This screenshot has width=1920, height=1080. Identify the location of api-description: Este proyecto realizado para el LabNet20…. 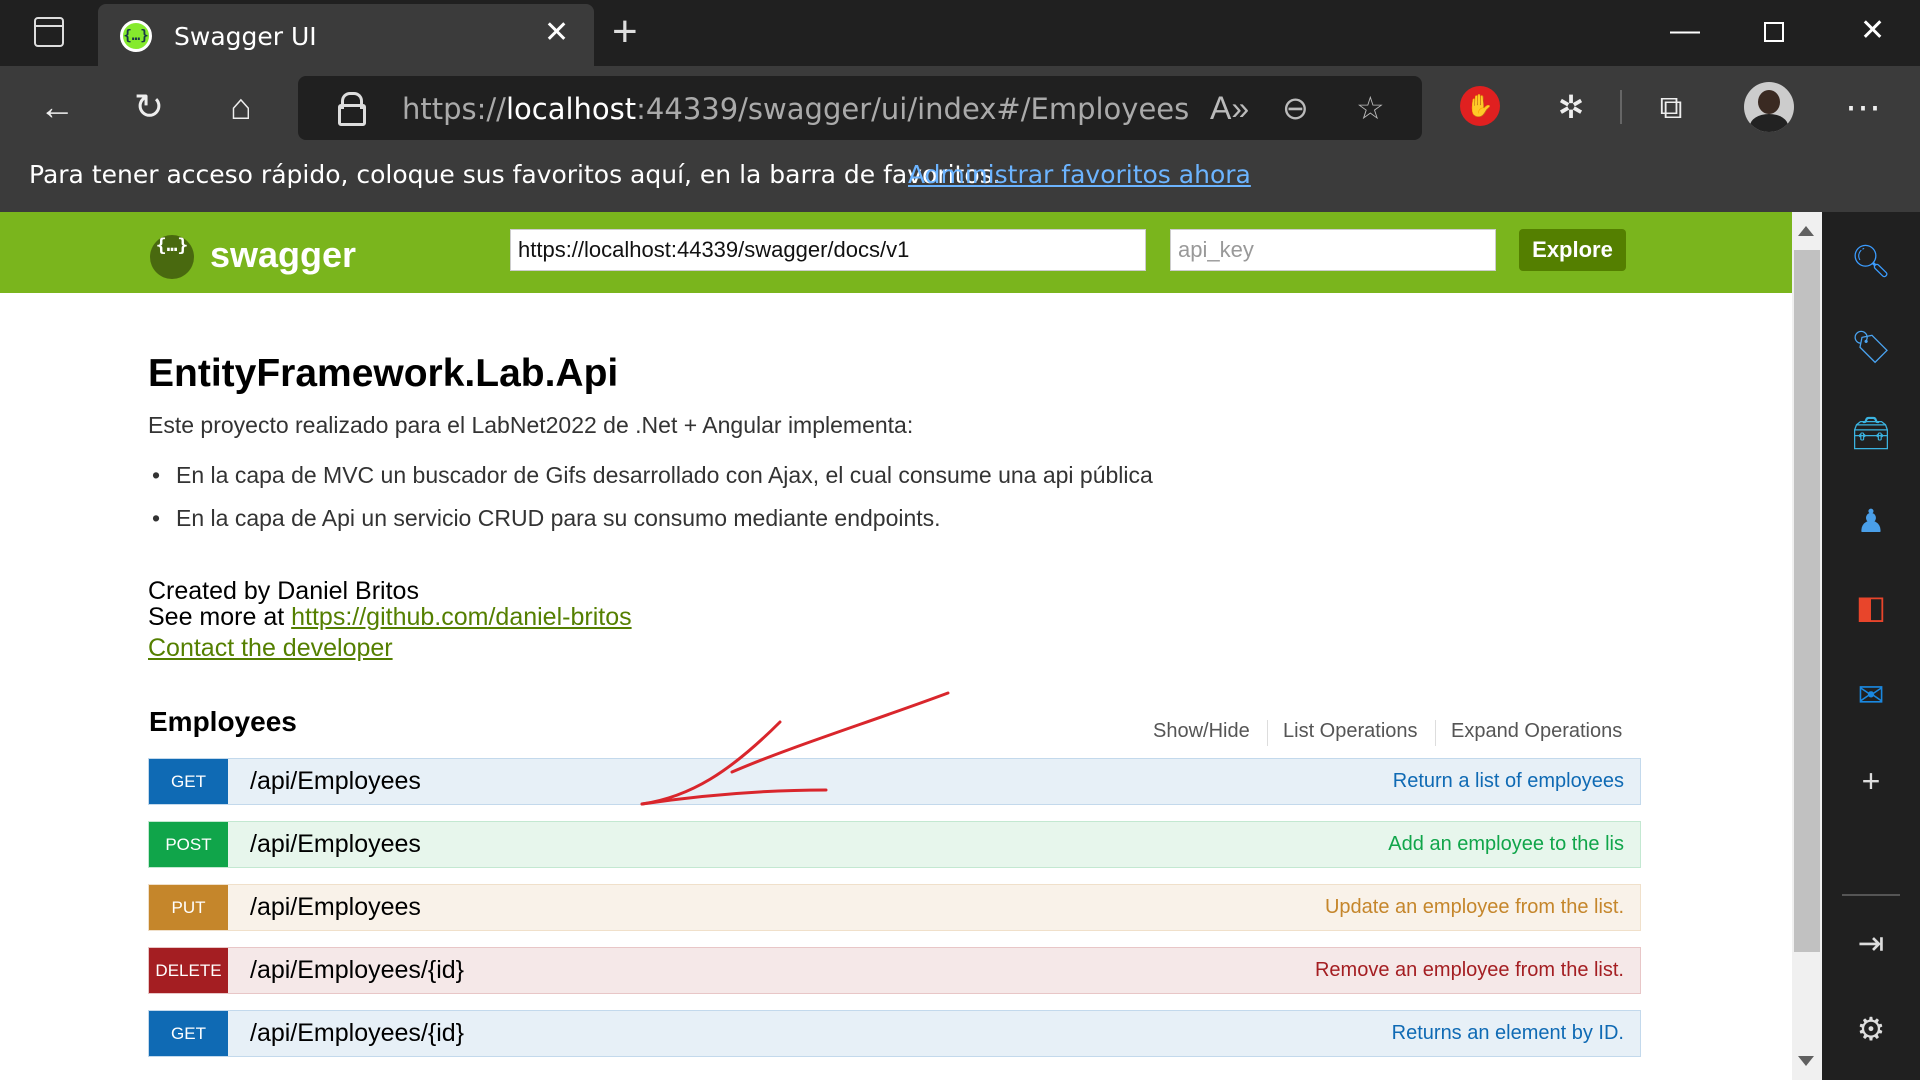
(531, 425).